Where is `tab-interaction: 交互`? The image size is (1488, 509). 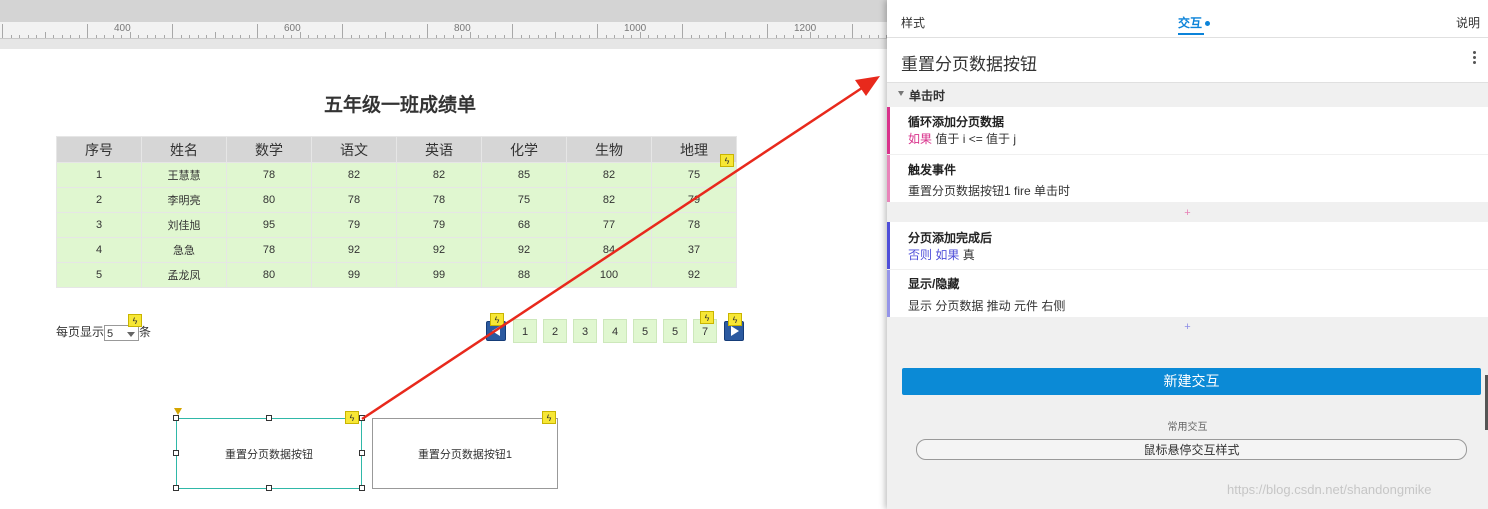
tab-interaction: 交互 is located at coordinates (1194, 22).